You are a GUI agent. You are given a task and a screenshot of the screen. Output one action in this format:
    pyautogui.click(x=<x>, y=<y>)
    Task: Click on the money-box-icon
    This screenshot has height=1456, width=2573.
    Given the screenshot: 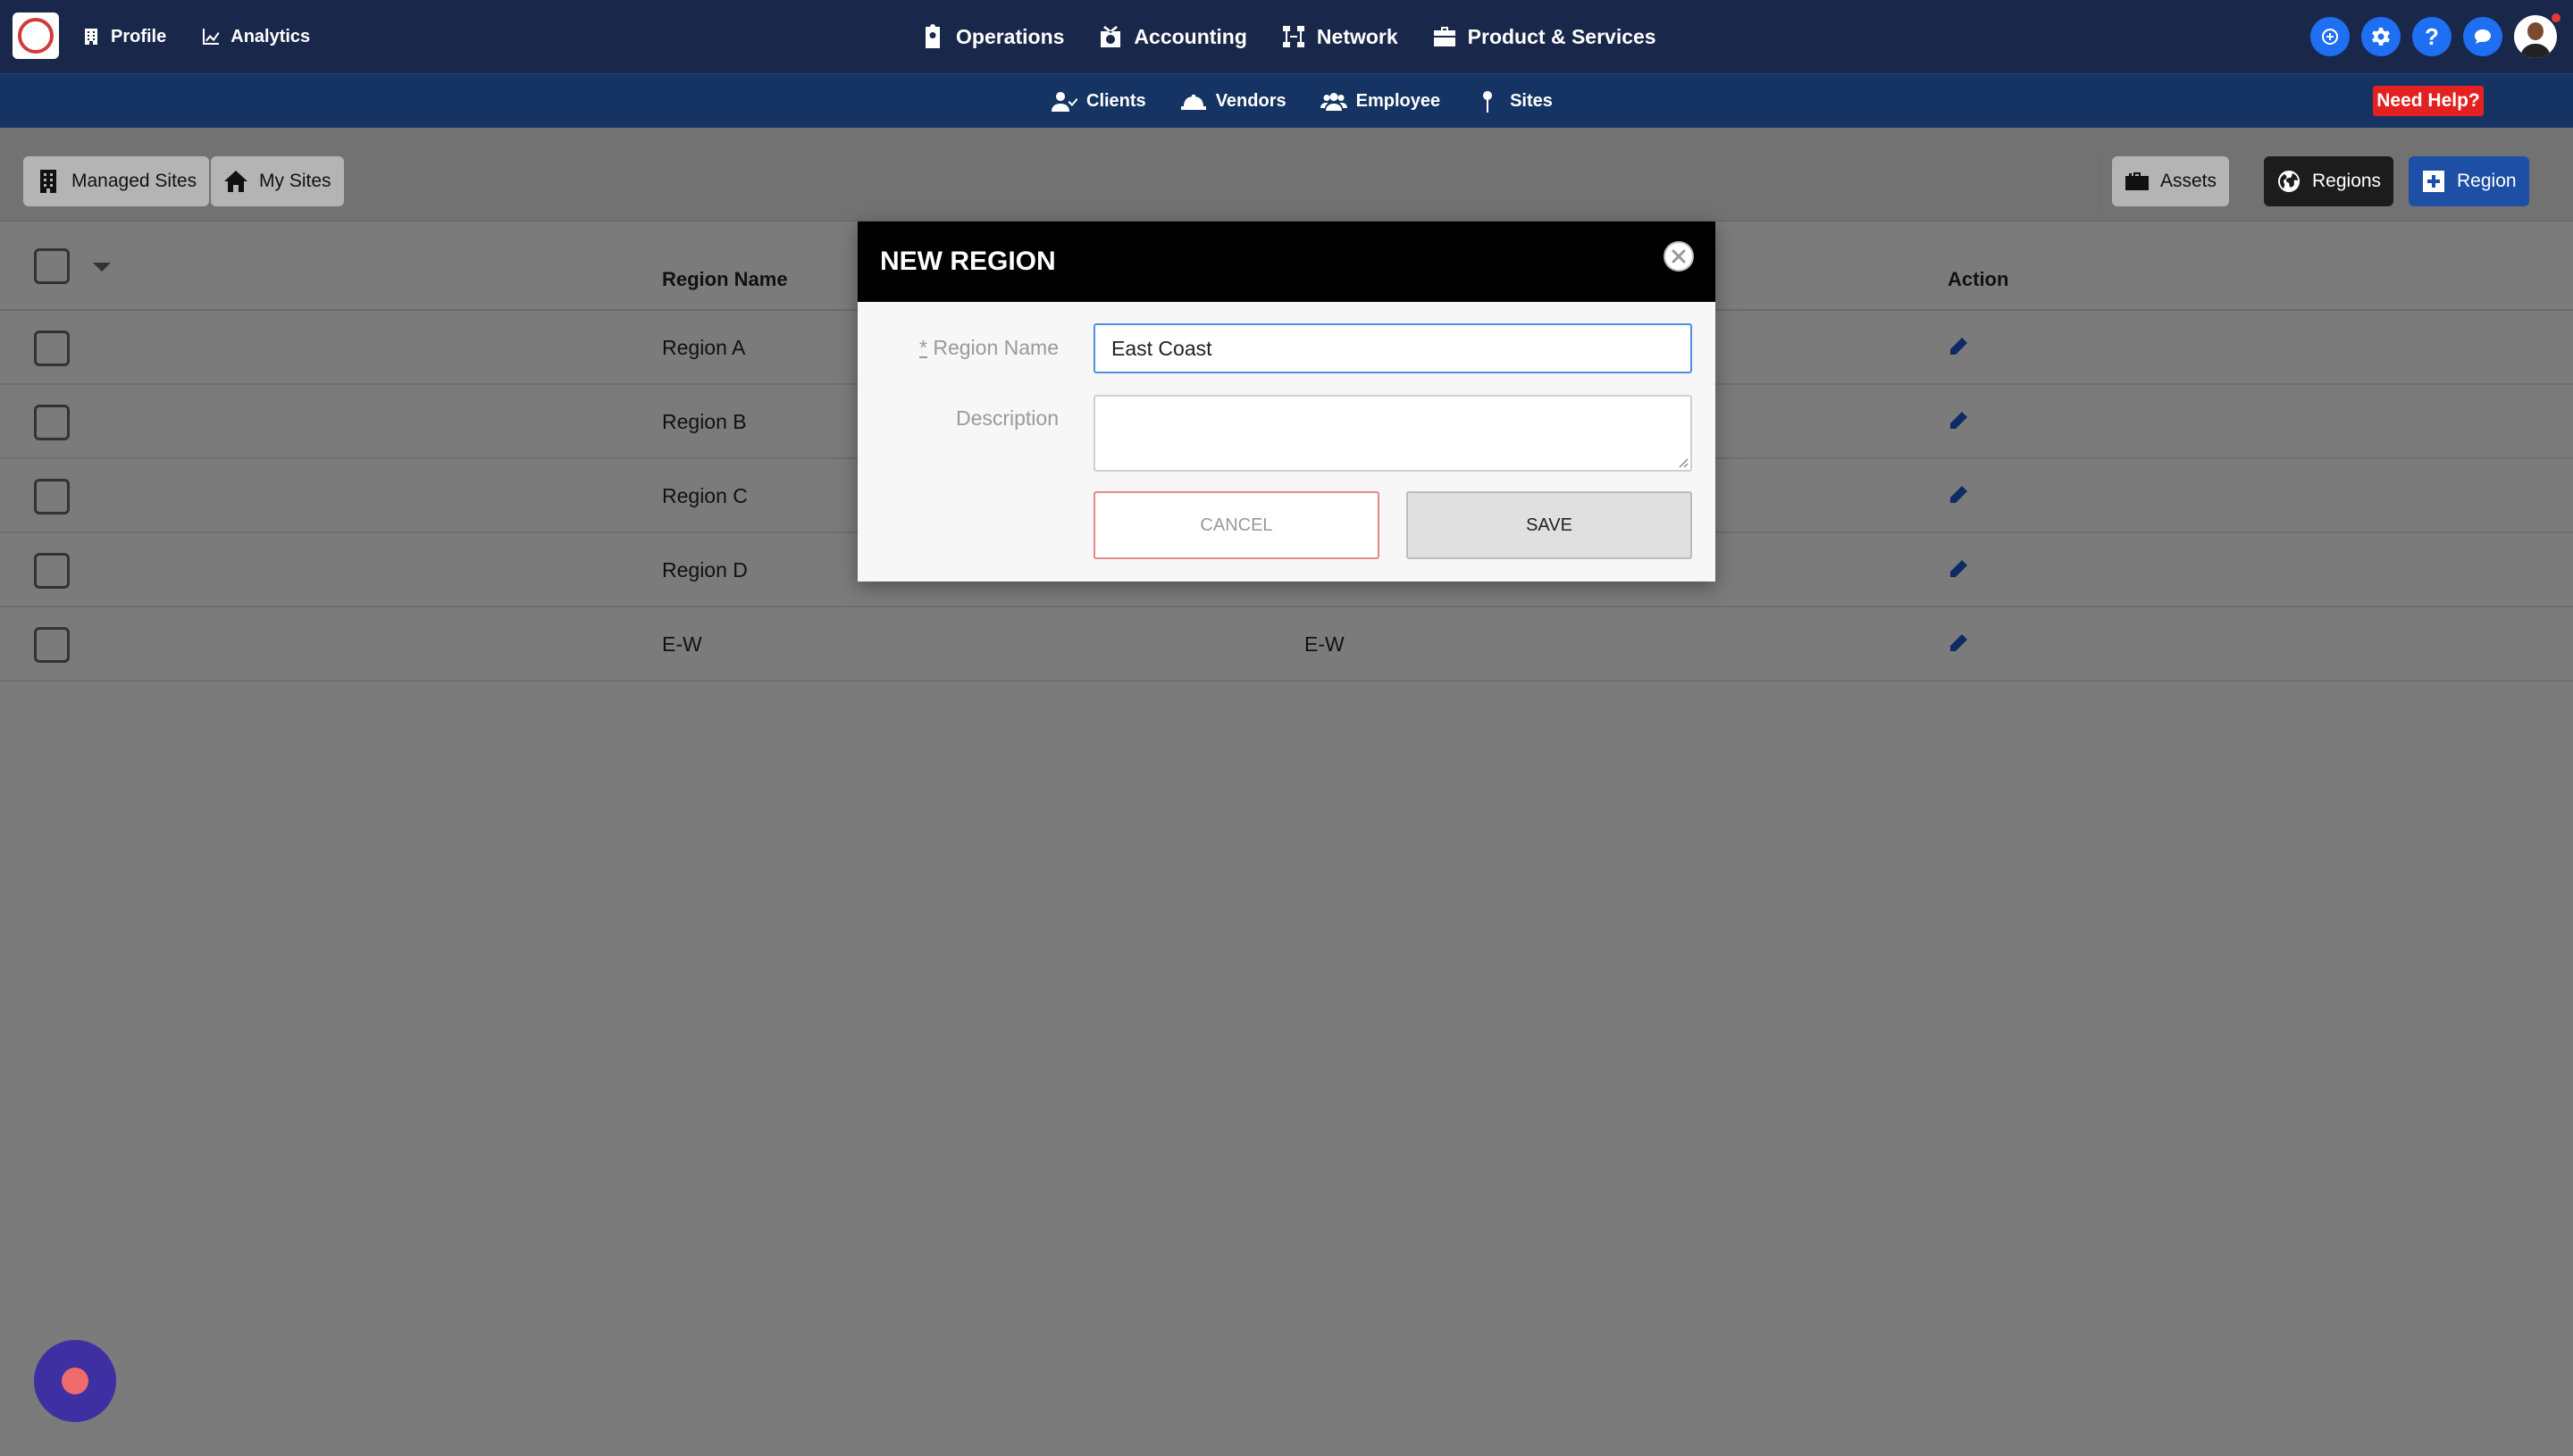 What is the action you would take?
    pyautogui.click(x=1111, y=36)
    